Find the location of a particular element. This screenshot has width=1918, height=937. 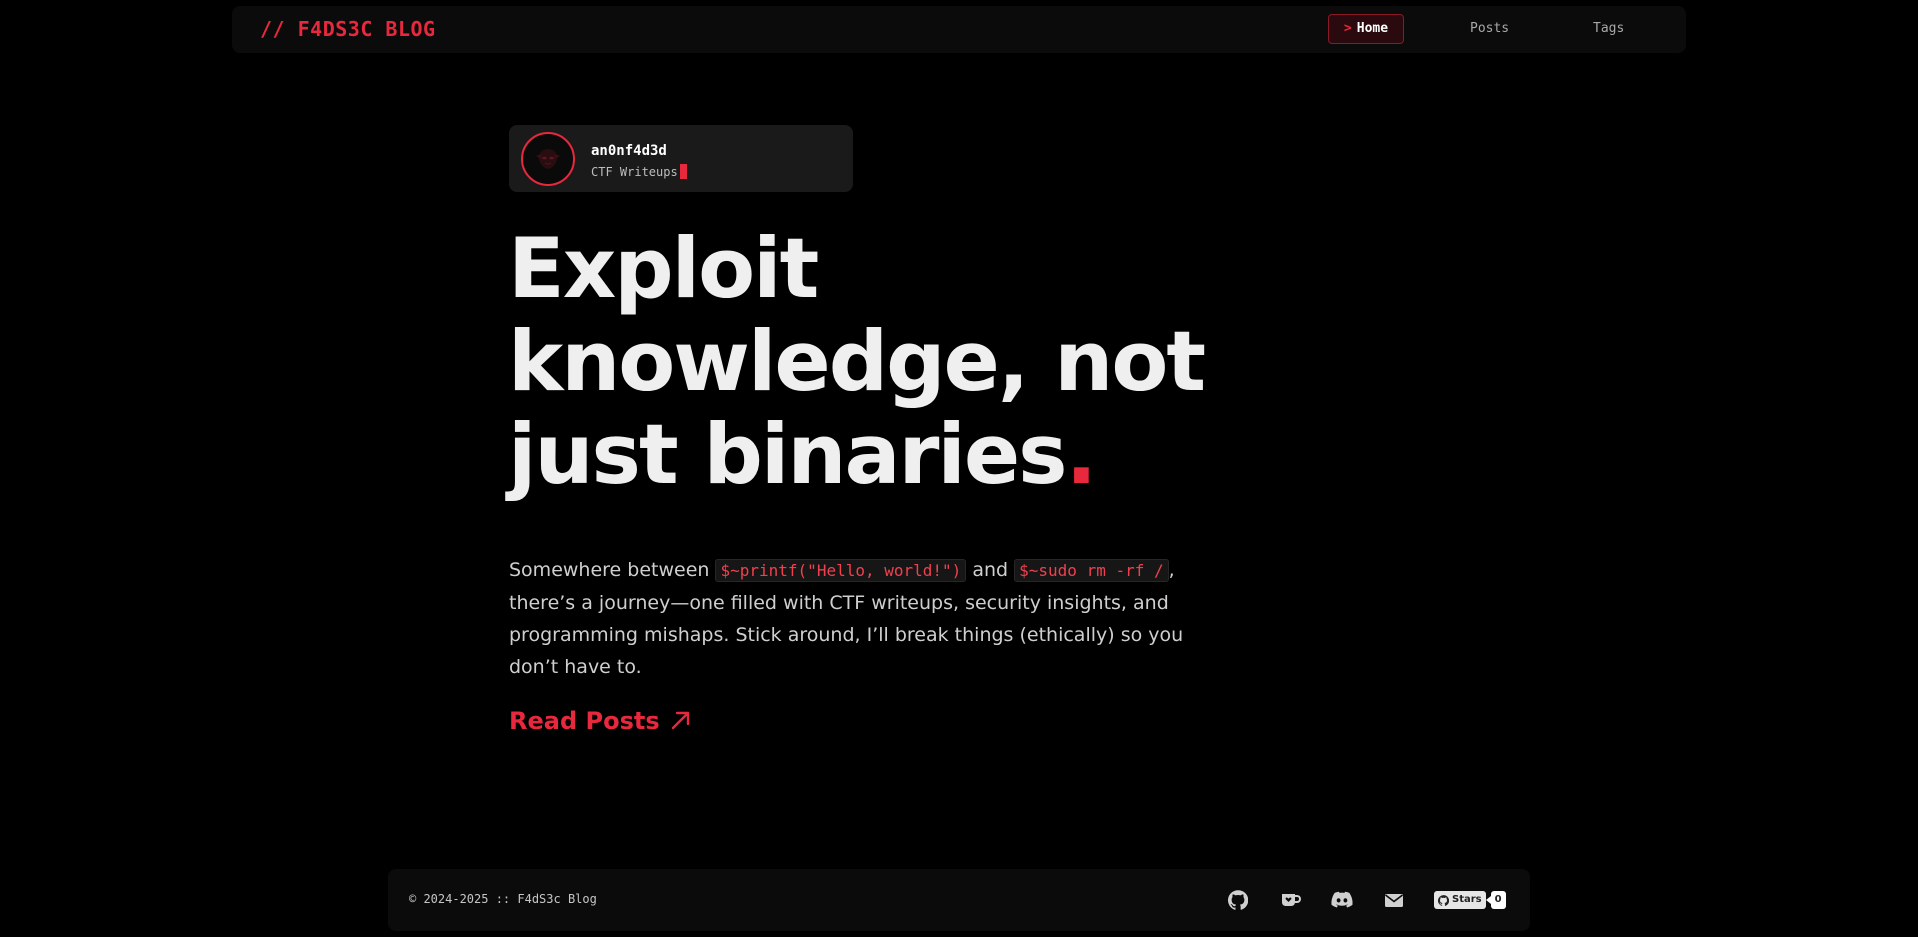

kofi-icon is located at coordinates (1291, 900).